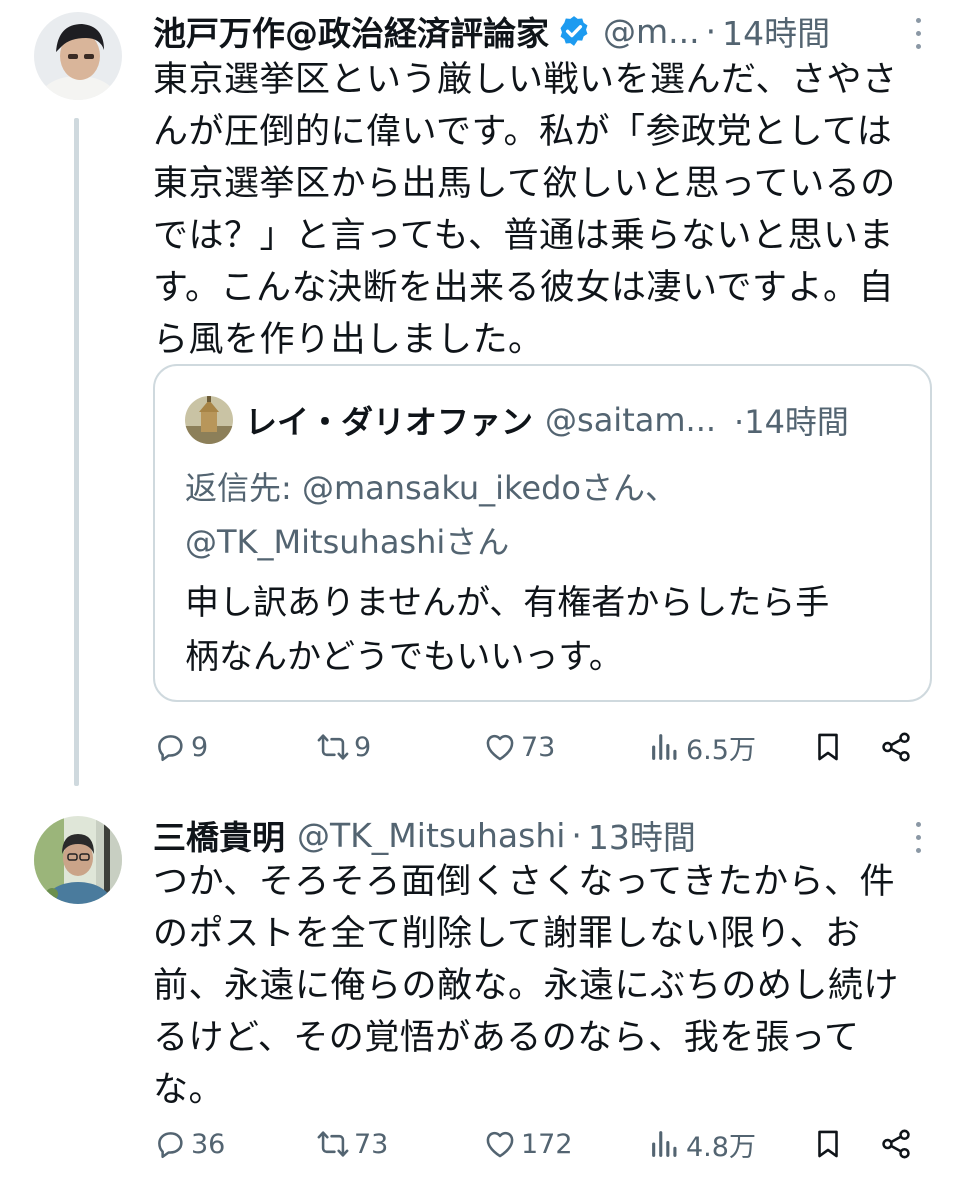 Image resolution: width=963 pixels, height=1200 pixels. Describe the element at coordinates (76, 452) in the screenshot. I see `thread-connector-line` at that location.